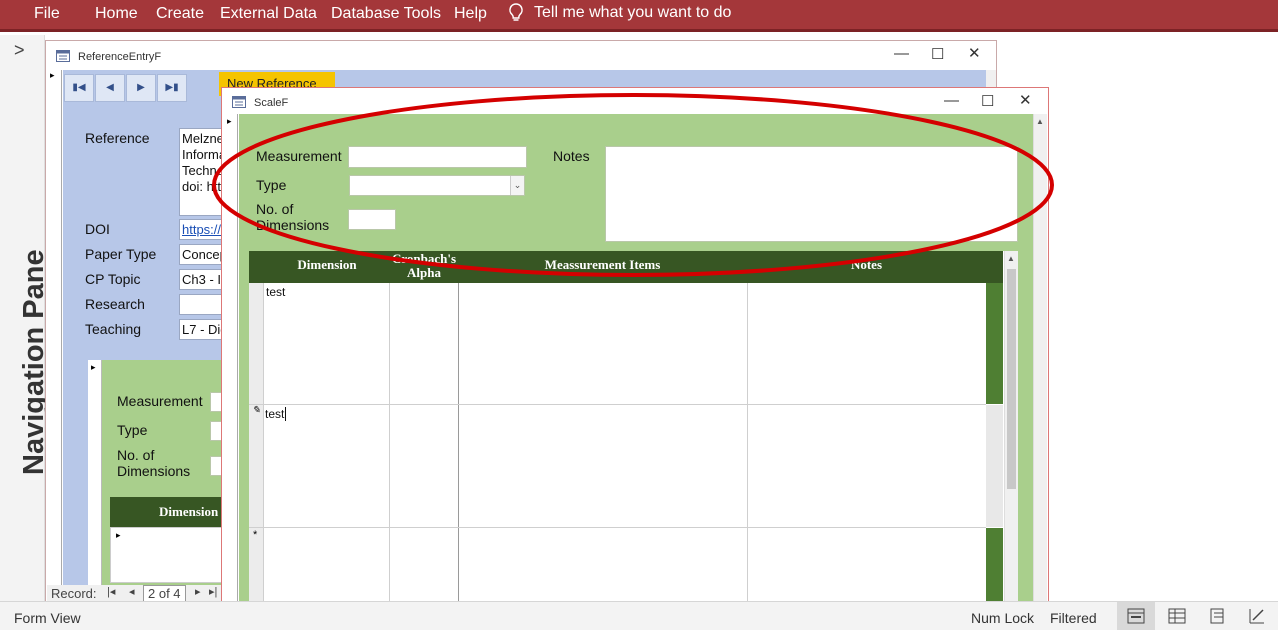 The height and width of the screenshot is (630, 1278). Describe the element at coordinates (516, 12) in the screenshot. I see `lightbulb-icon` at that location.